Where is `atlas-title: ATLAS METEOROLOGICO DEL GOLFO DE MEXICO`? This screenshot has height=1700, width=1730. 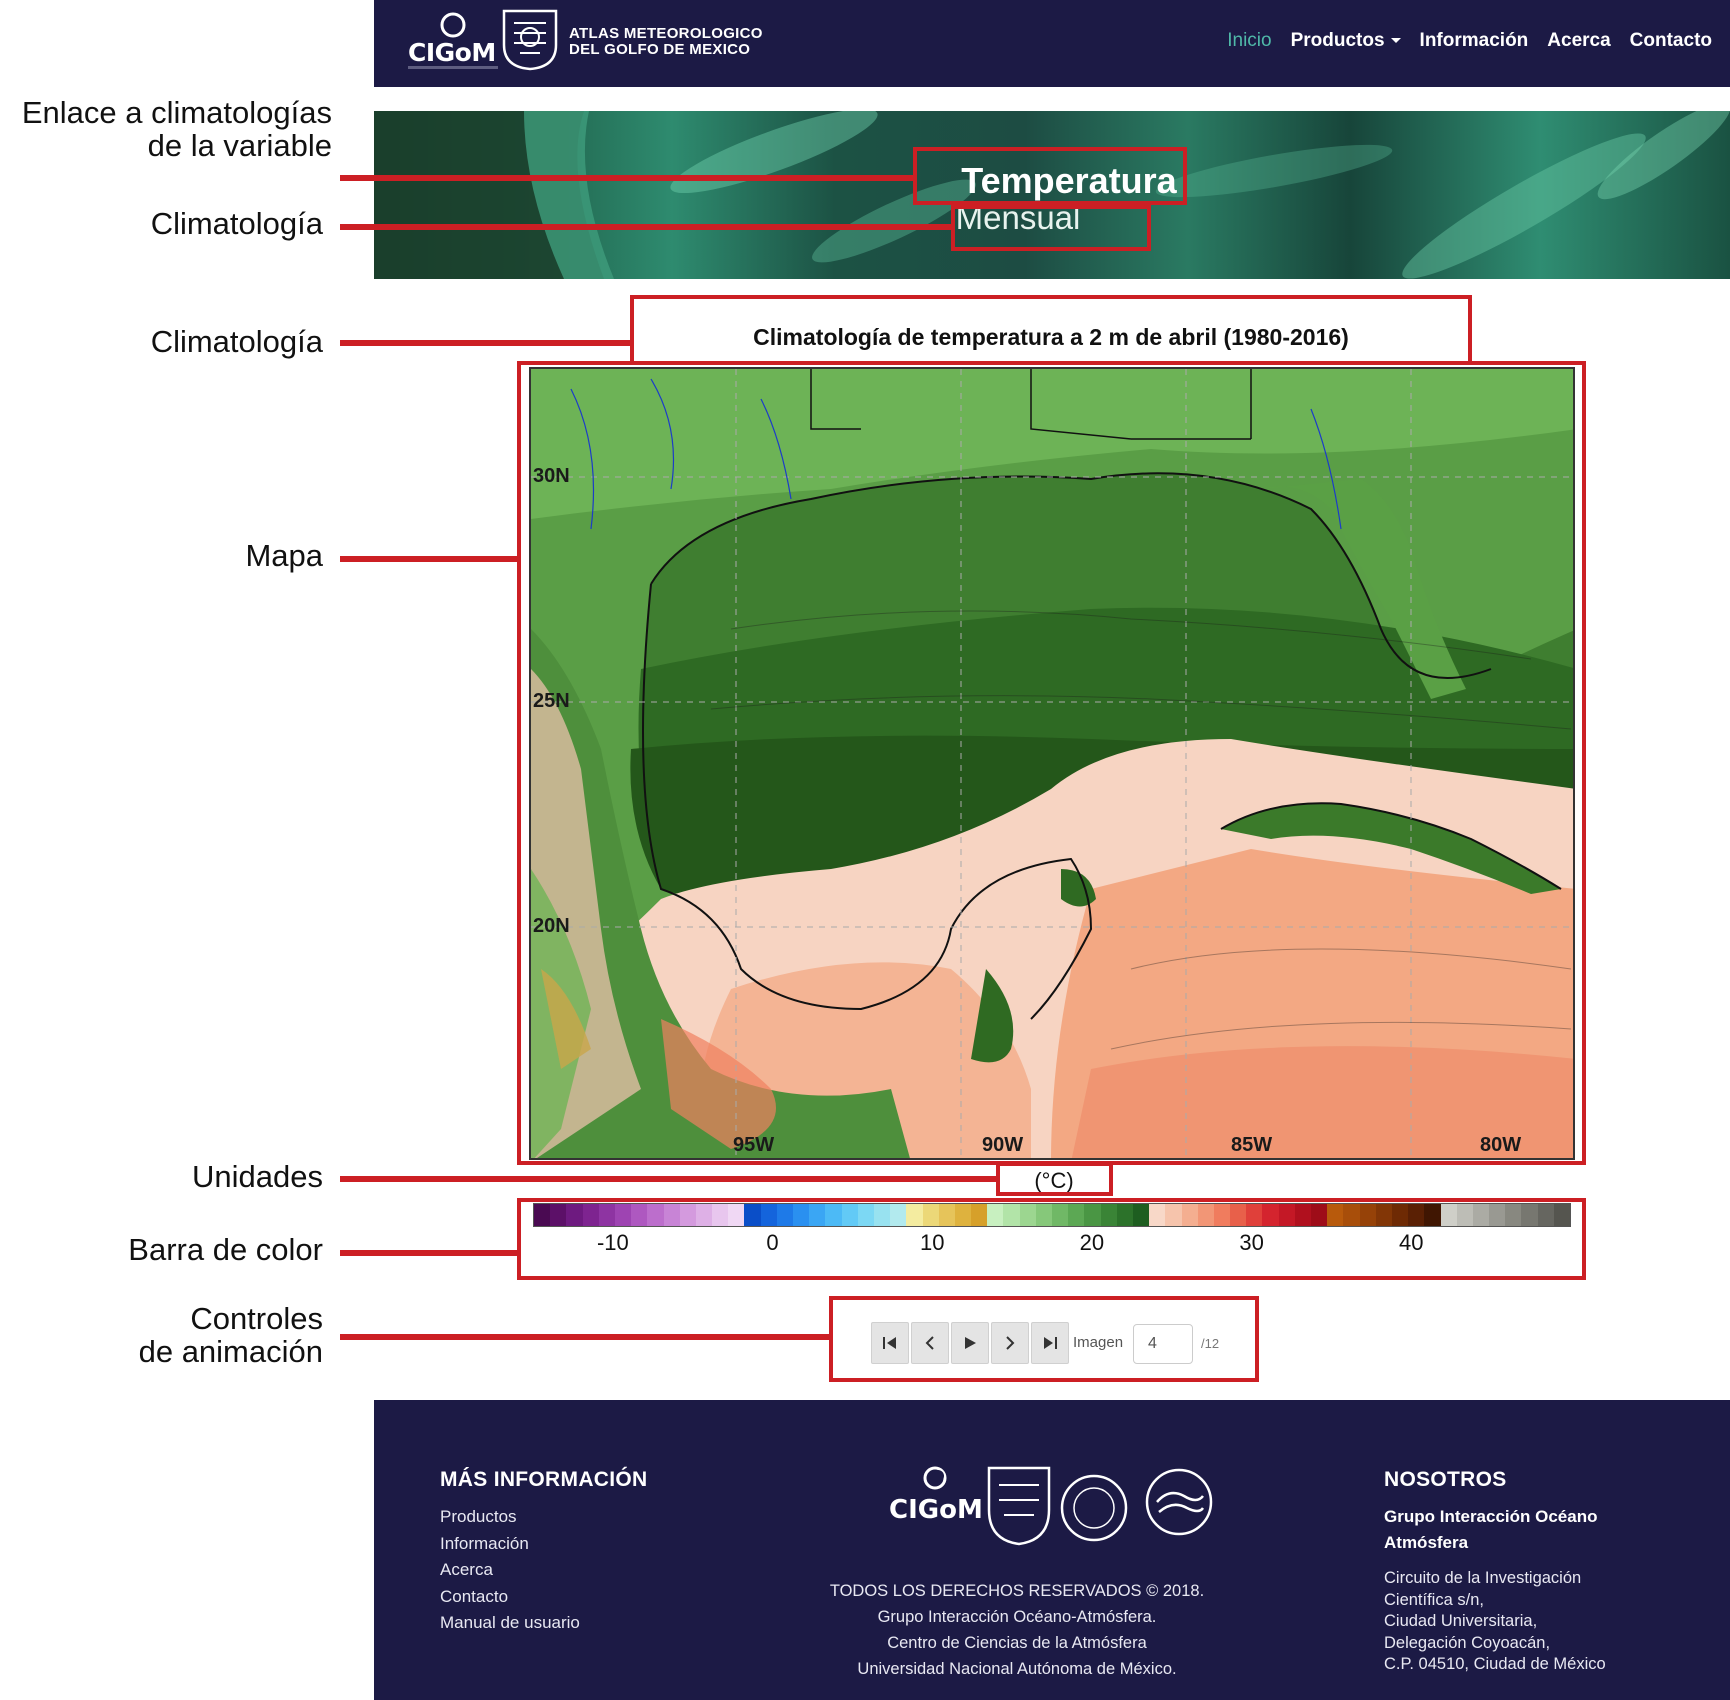
atlas-title: ATLAS METEOROLOGICO DEL GOLFO DE MEXICO is located at coordinates (666, 42).